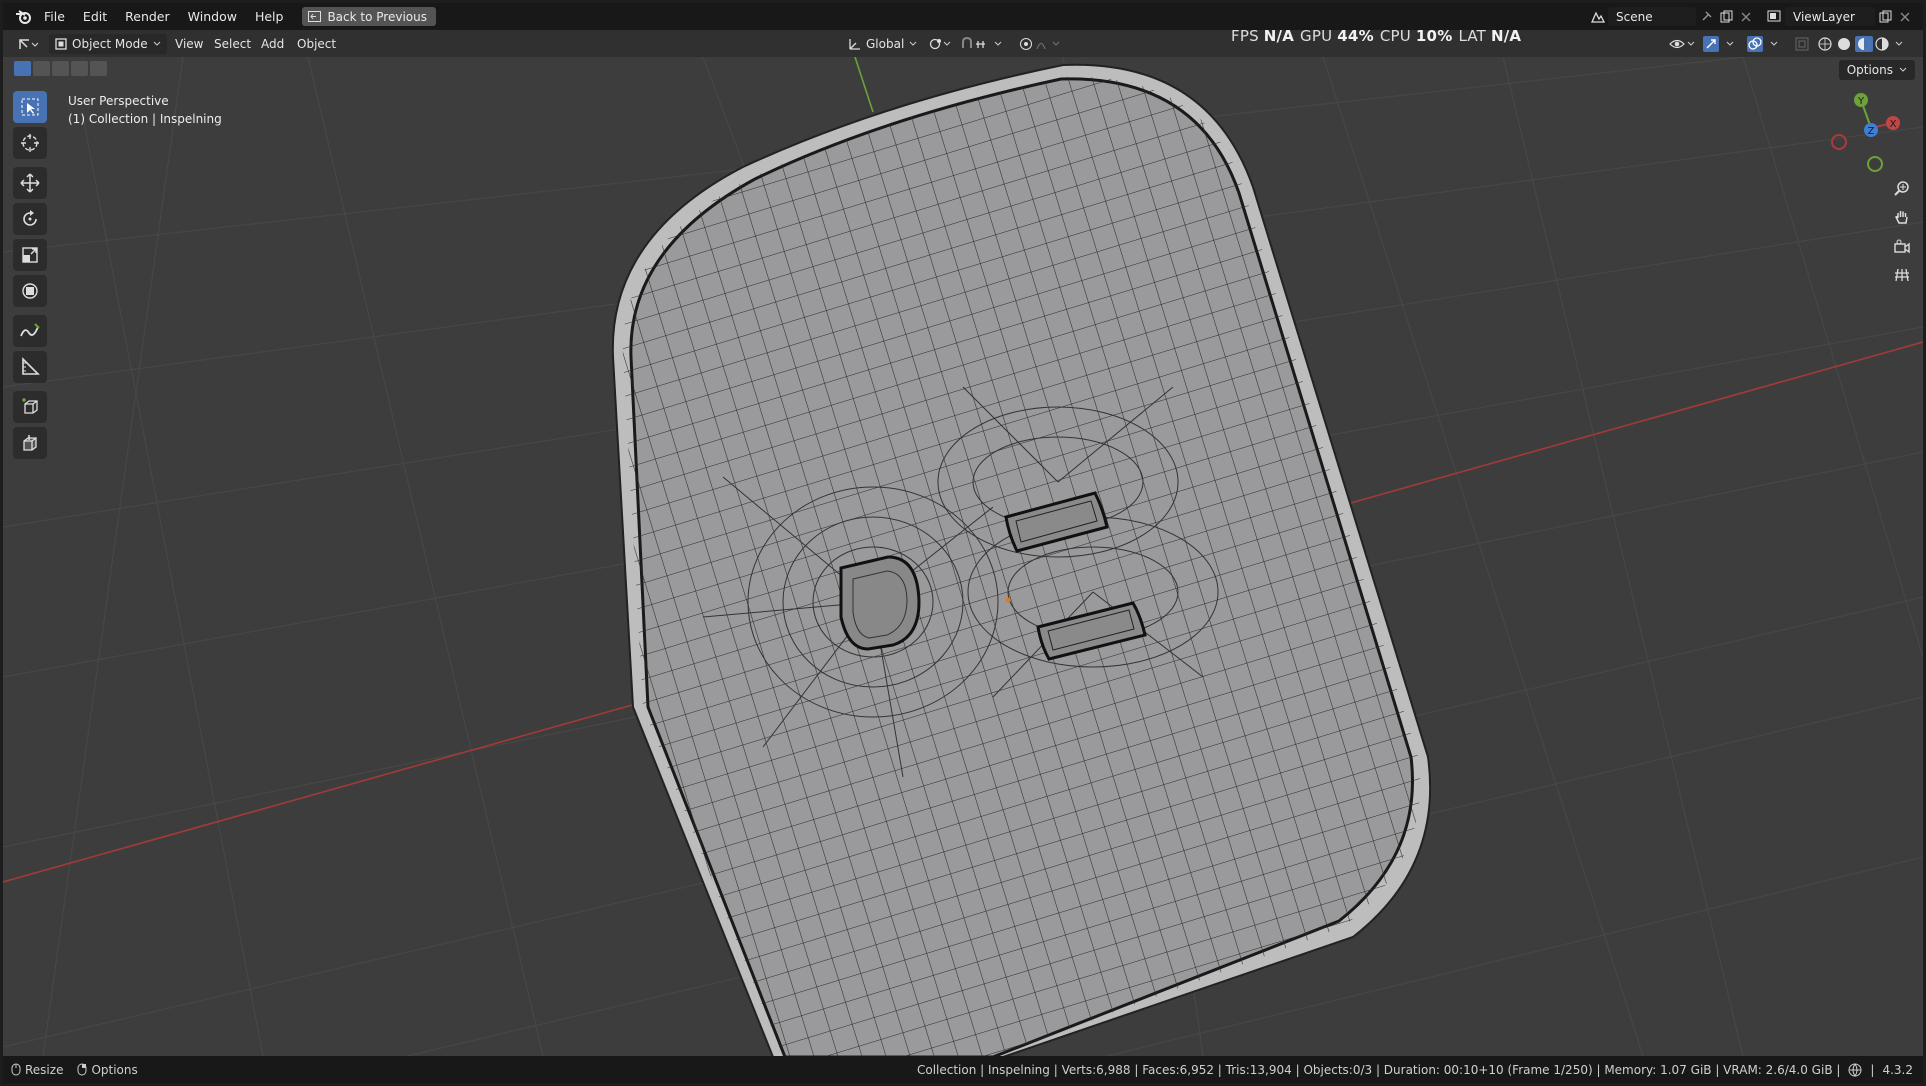 The image size is (1926, 1086). What do you see at coordinates (79, 68) in the screenshot?
I see `select-difference-icon` at bounding box center [79, 68].